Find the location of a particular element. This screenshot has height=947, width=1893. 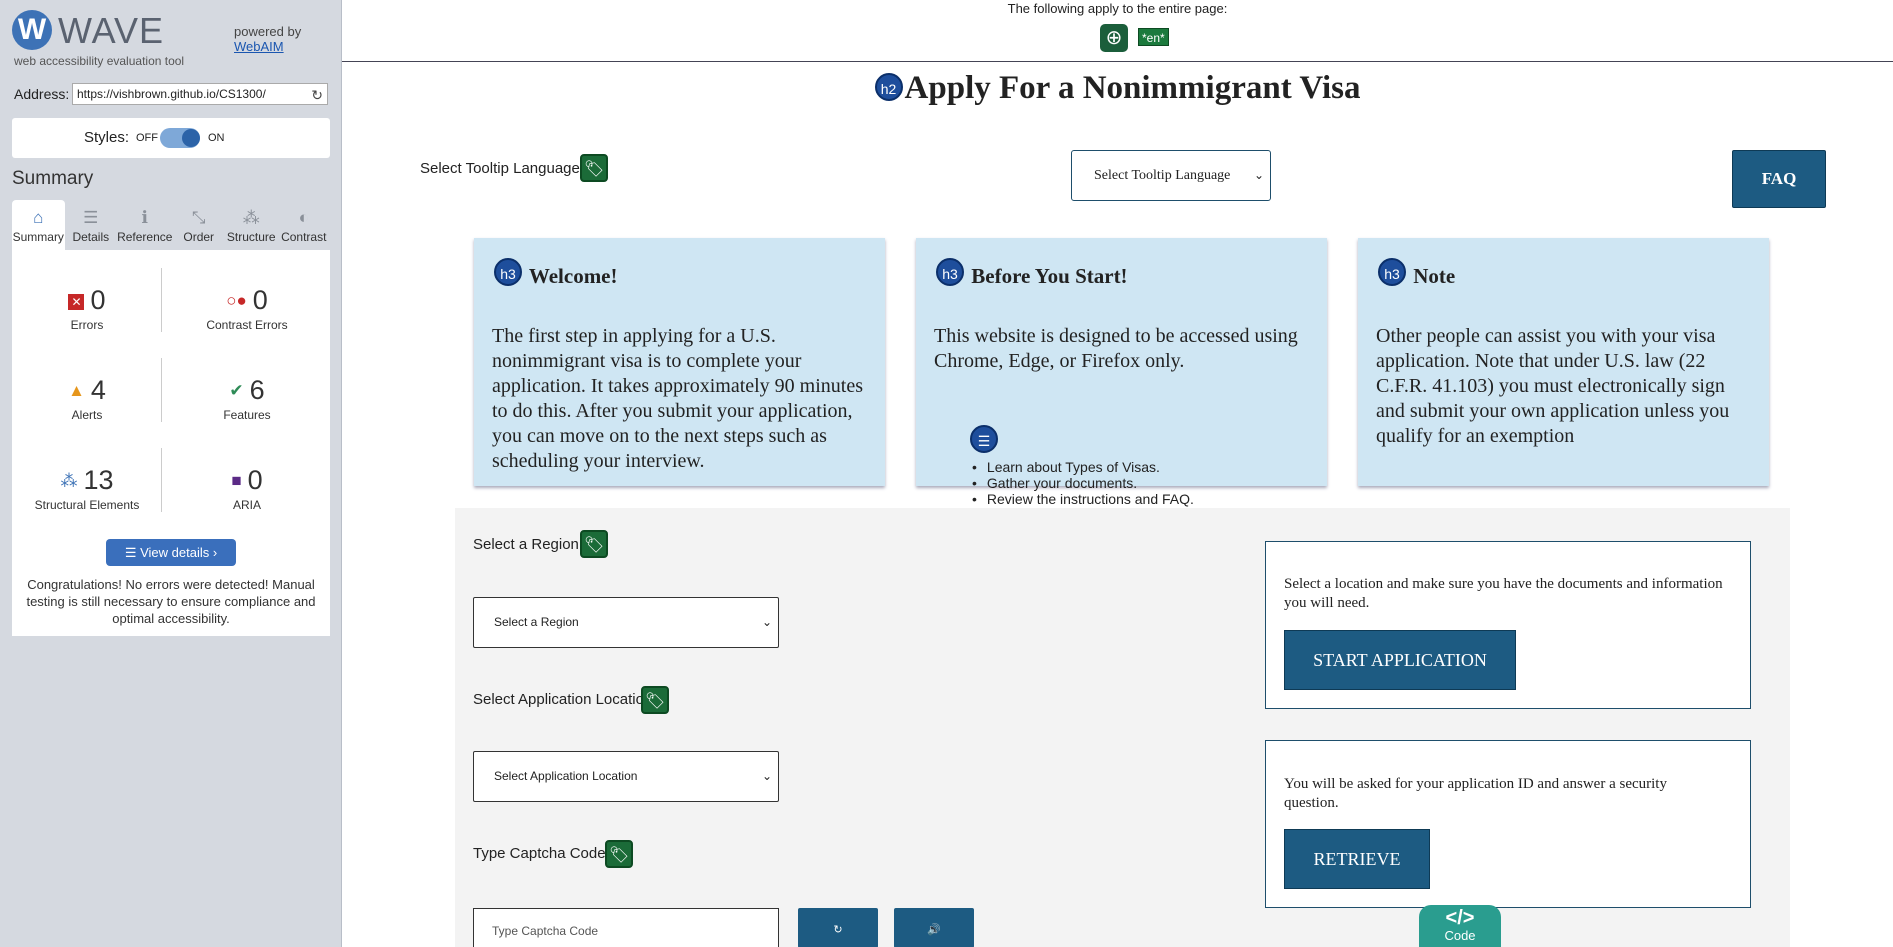

styles-toggle is located at coordinates (180, 138).